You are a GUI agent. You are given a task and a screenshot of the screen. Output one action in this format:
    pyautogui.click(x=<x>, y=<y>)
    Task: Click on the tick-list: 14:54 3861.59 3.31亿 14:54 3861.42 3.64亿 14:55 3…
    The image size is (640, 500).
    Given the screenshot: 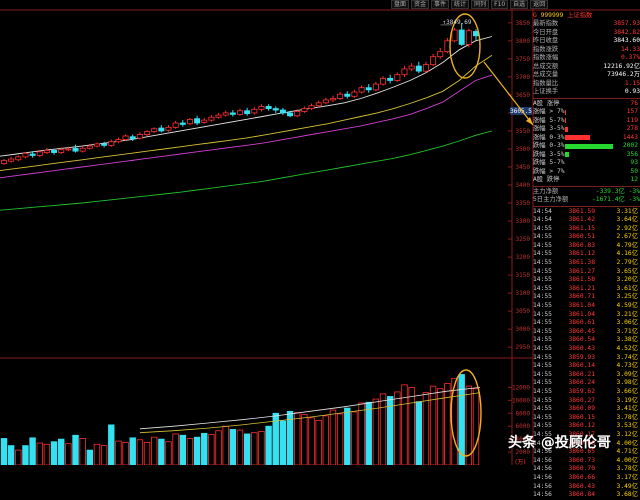 What is the action you would take?
    pyautogui.click(x=586, y=354)
    